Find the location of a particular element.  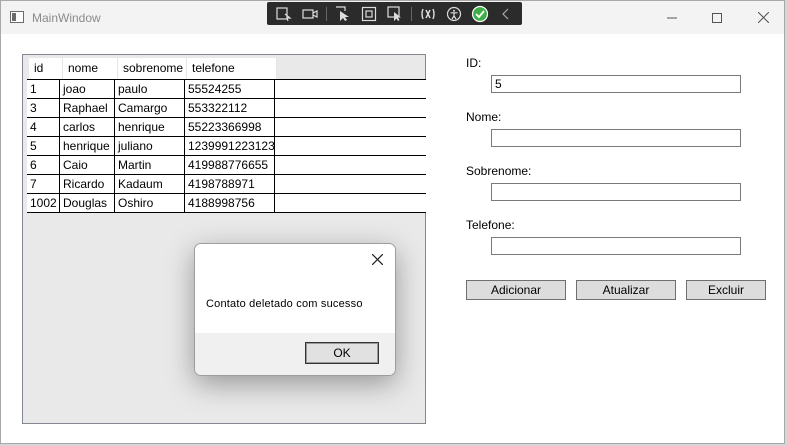

dialog-title-bar is located at coordinates (295, 259).